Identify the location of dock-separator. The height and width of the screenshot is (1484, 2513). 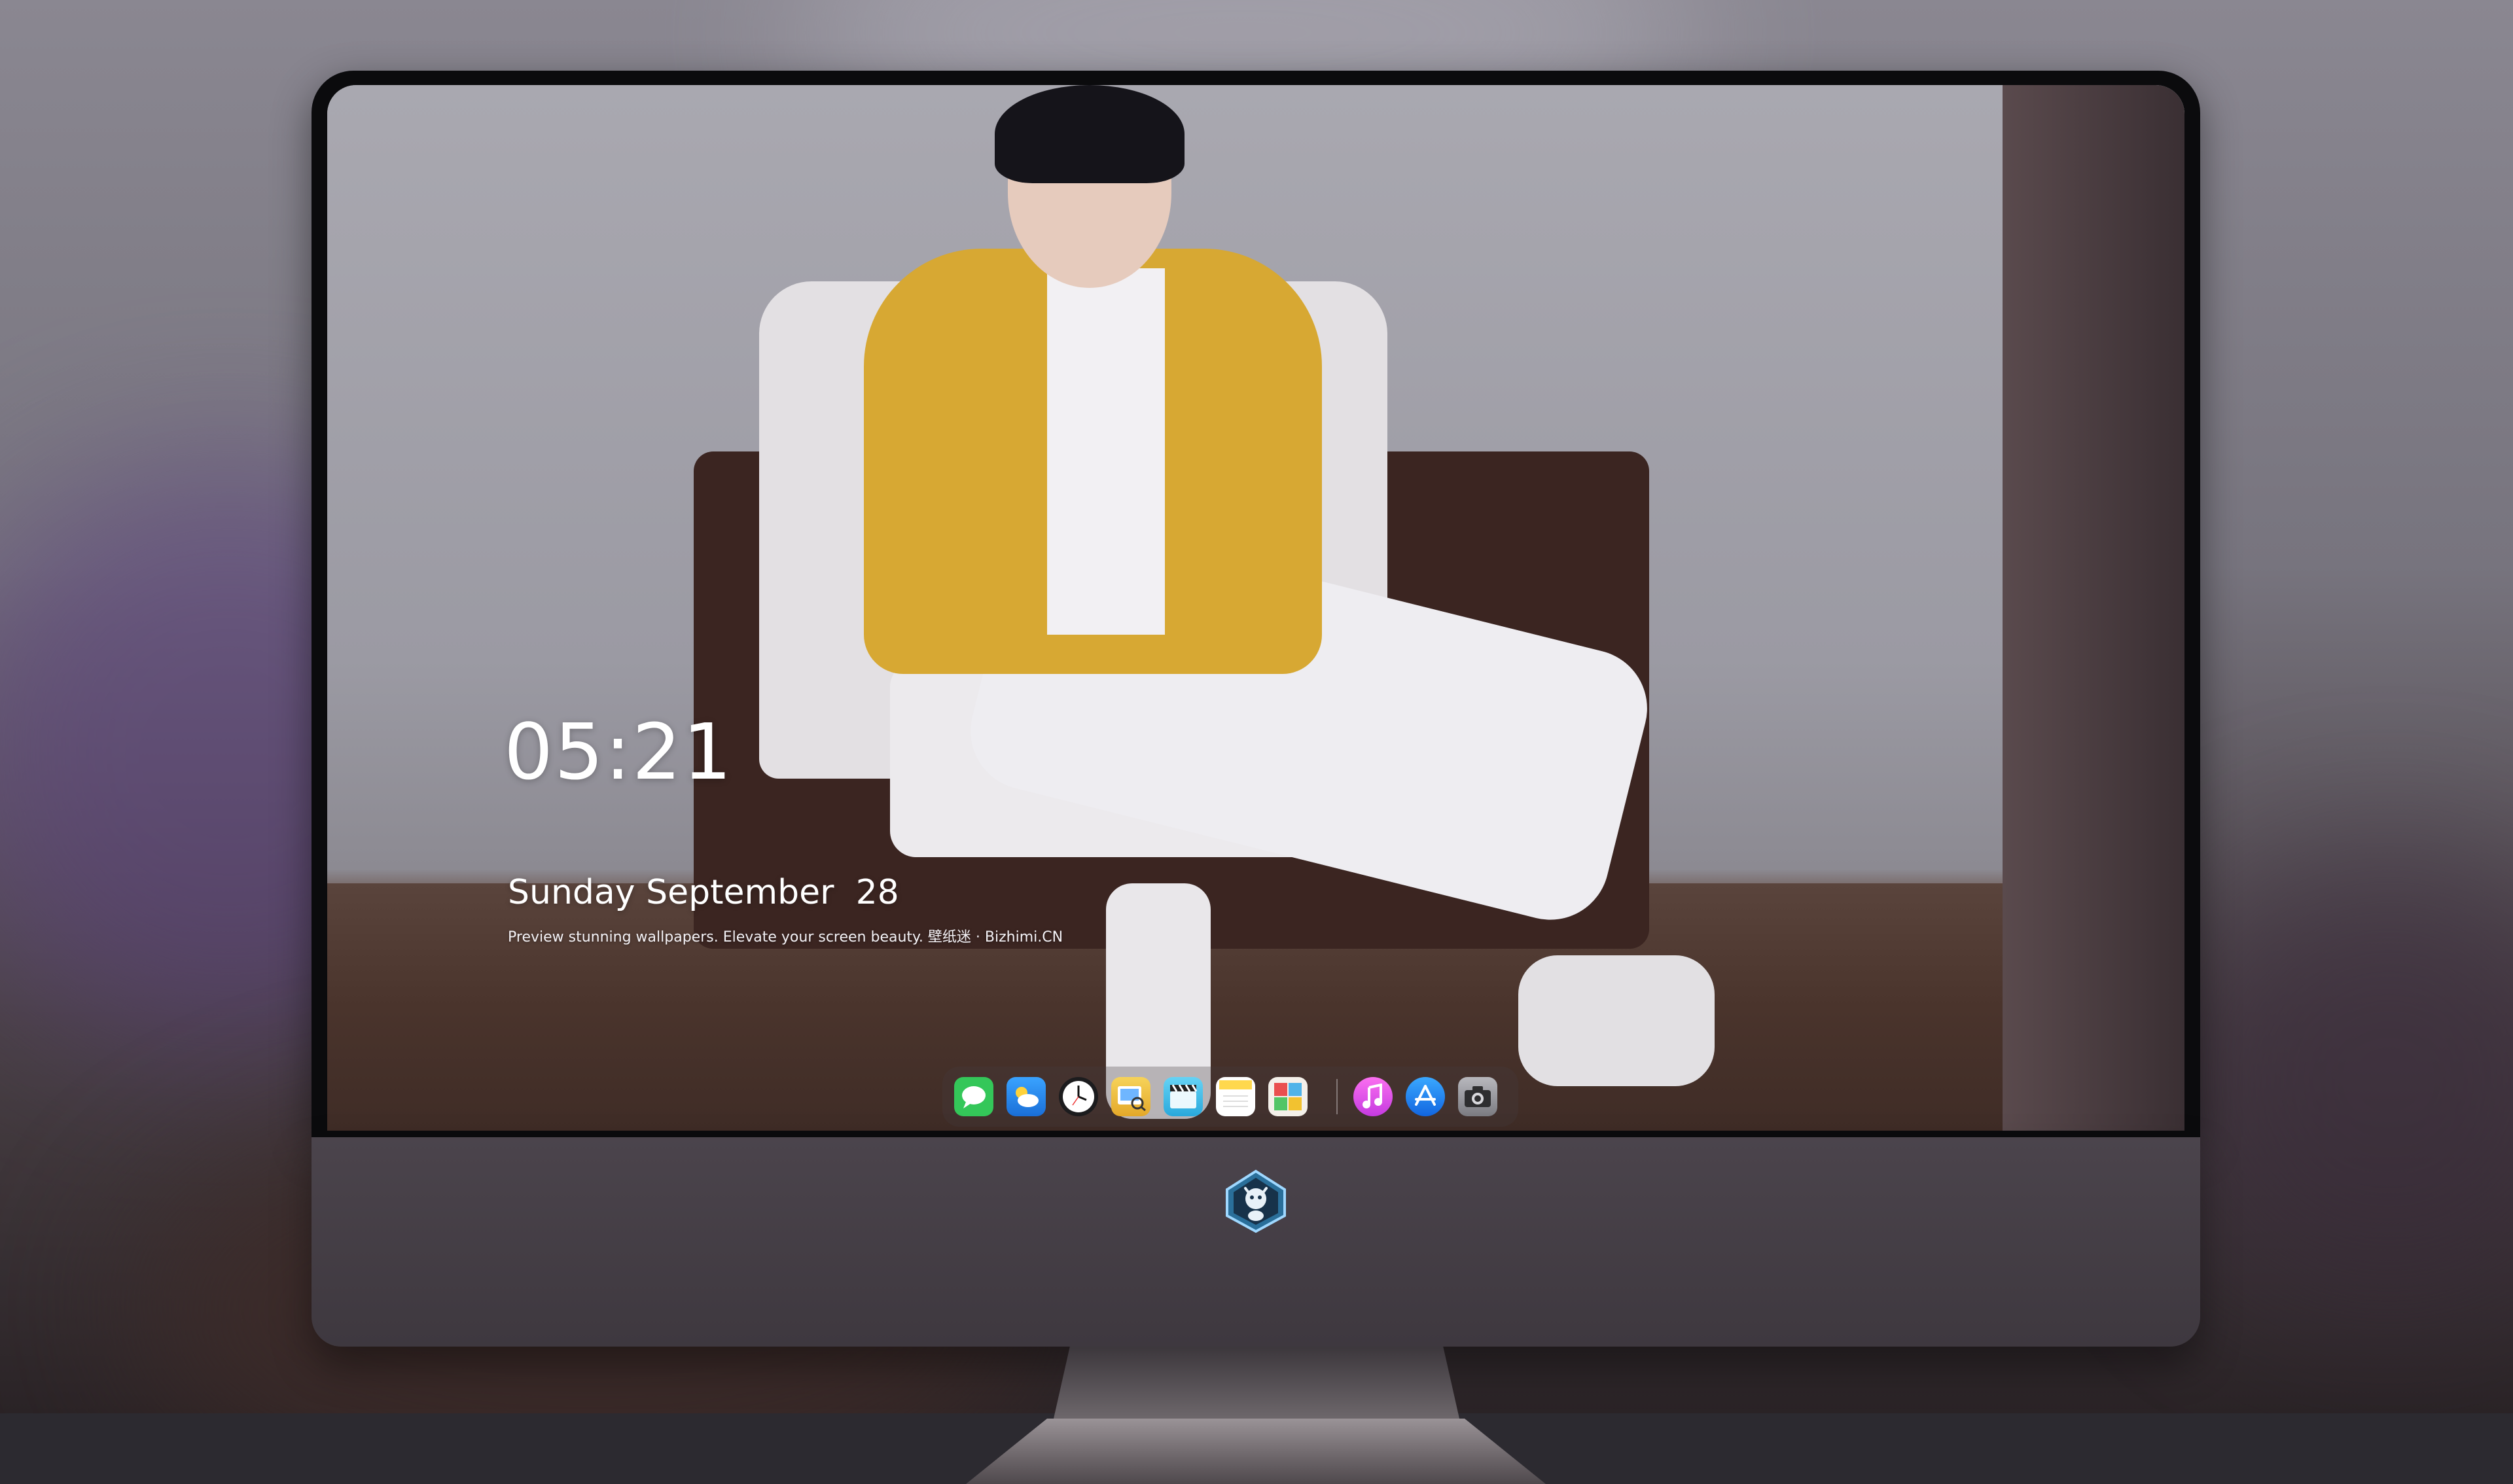
(1337, 1097).